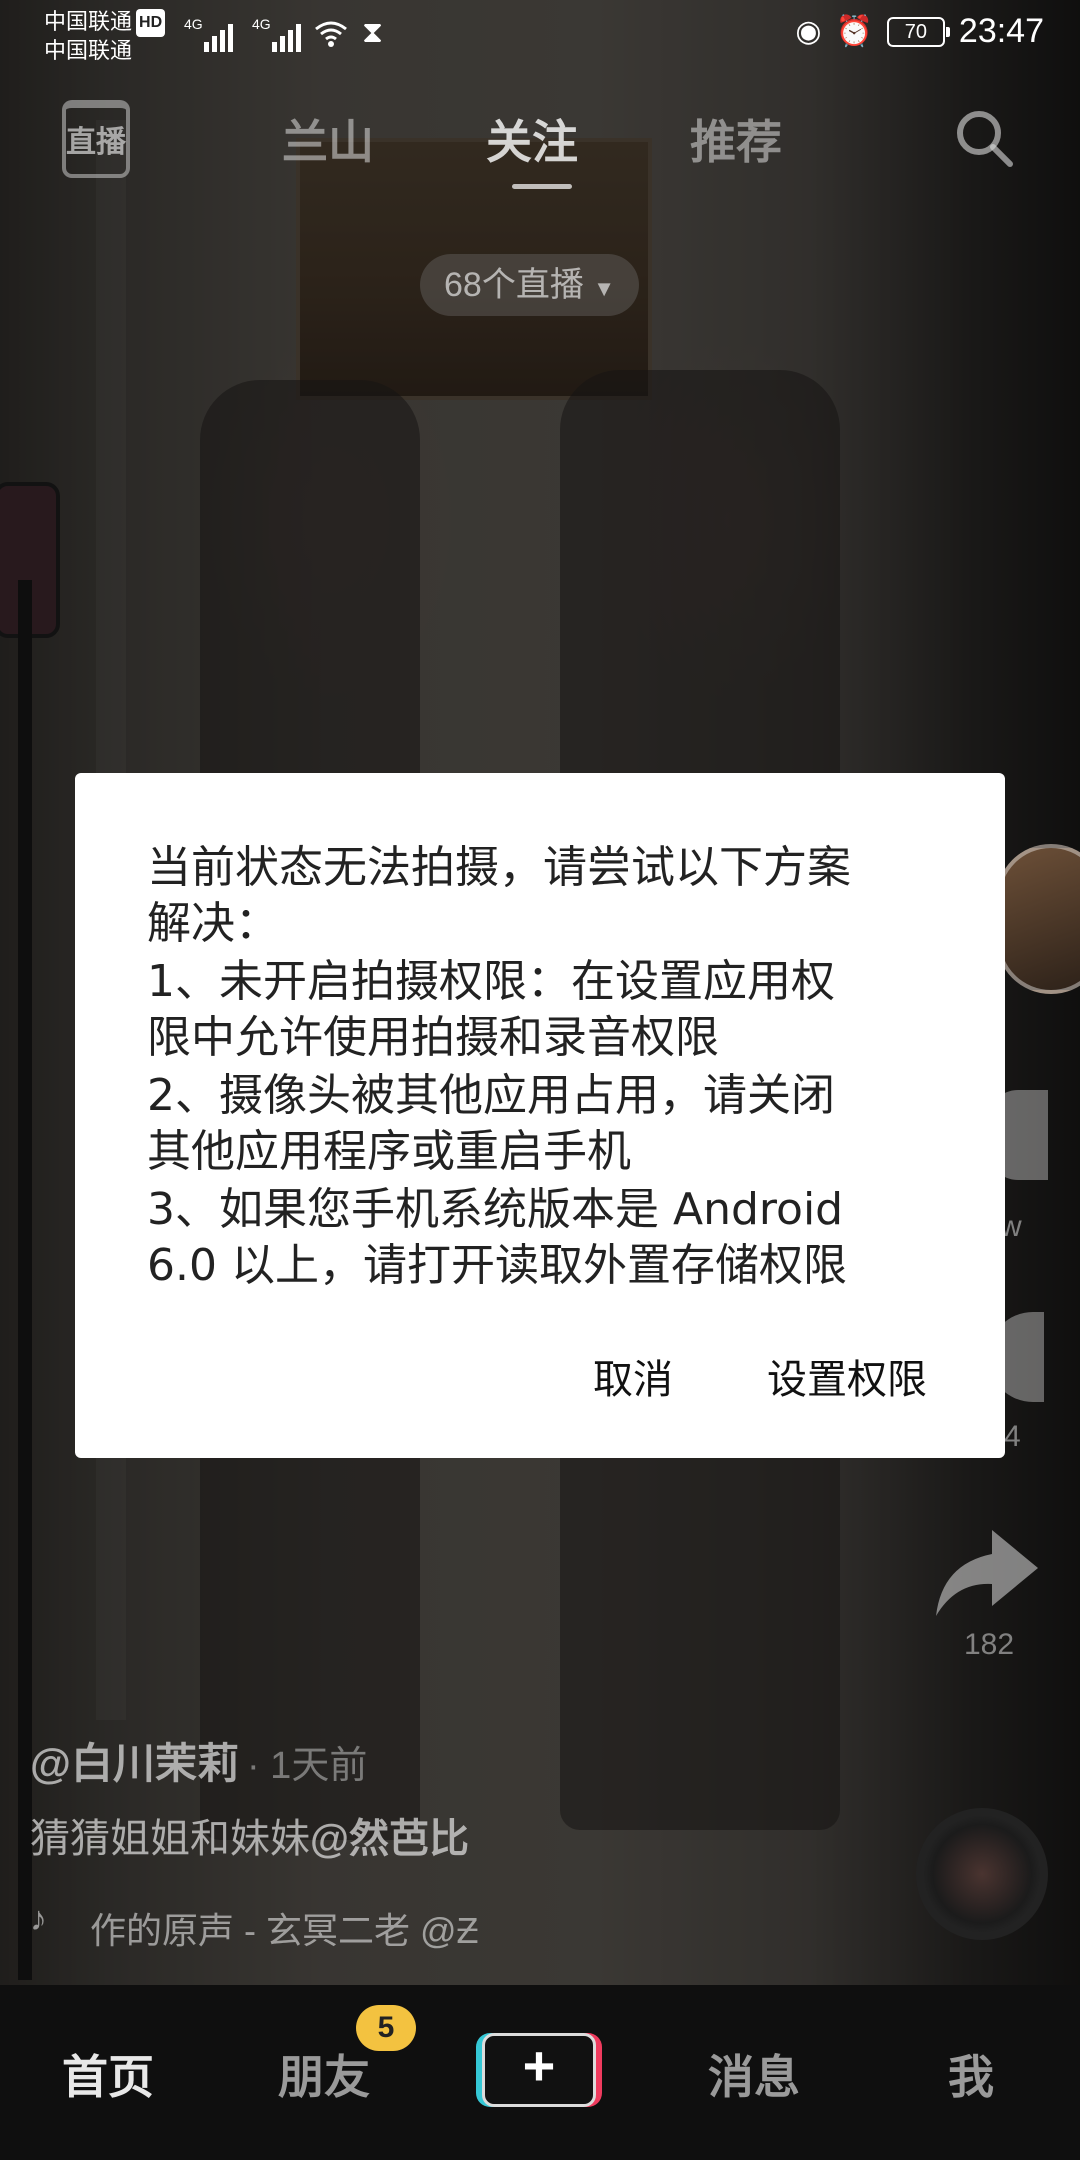 Image resolution: width=1080 pixels, height=2160 pixels. Describe the element at coordinates (1038, 919) in the screenshot. I see `author-avatar` at that location.